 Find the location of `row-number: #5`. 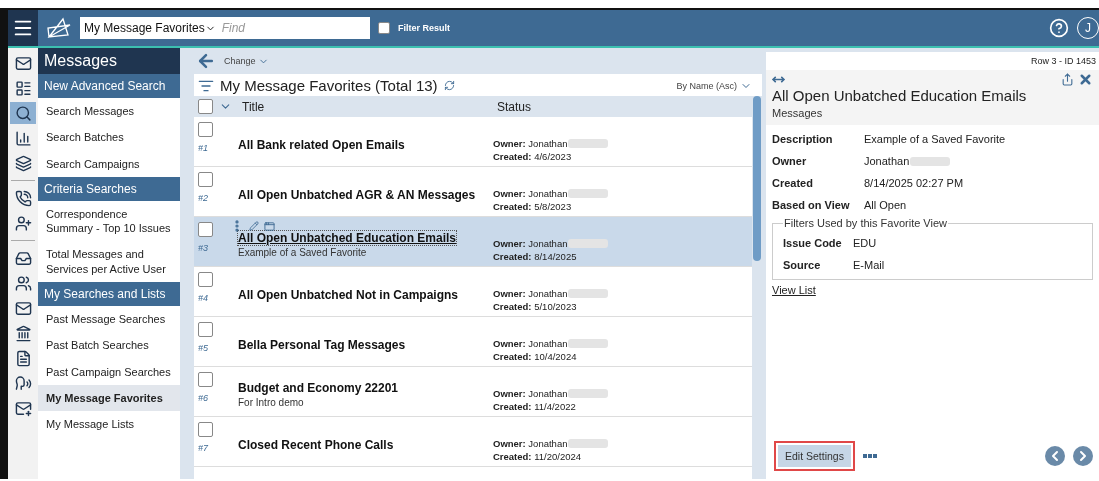

row-number: #5 is located at coordinates (203, 348).